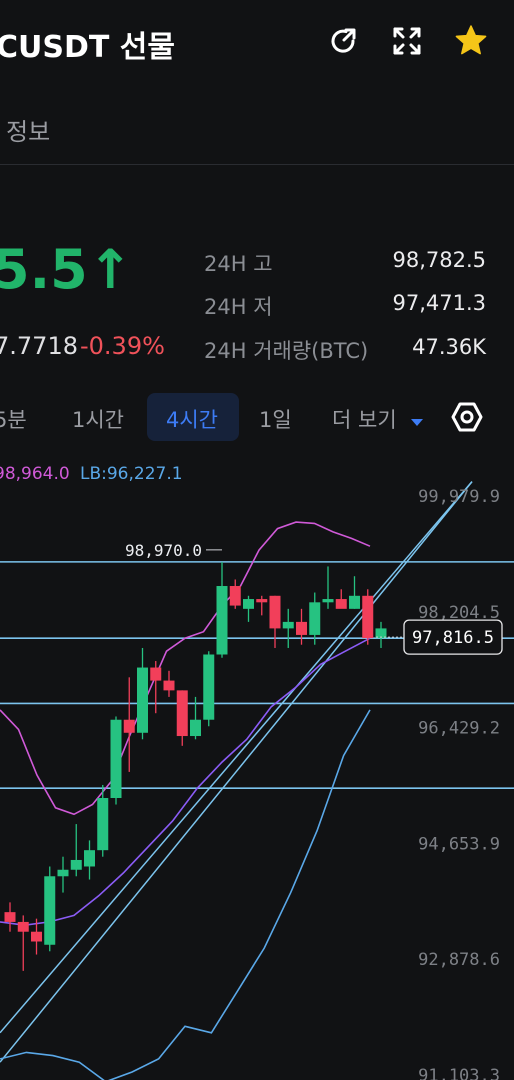 The width and height of the screenshot is (514, 1080). What do you see at coordinates (459, 497) in the screenshot?
I see `y-axis-tick-label: 99,979.9` at bounding box center [459, 497].